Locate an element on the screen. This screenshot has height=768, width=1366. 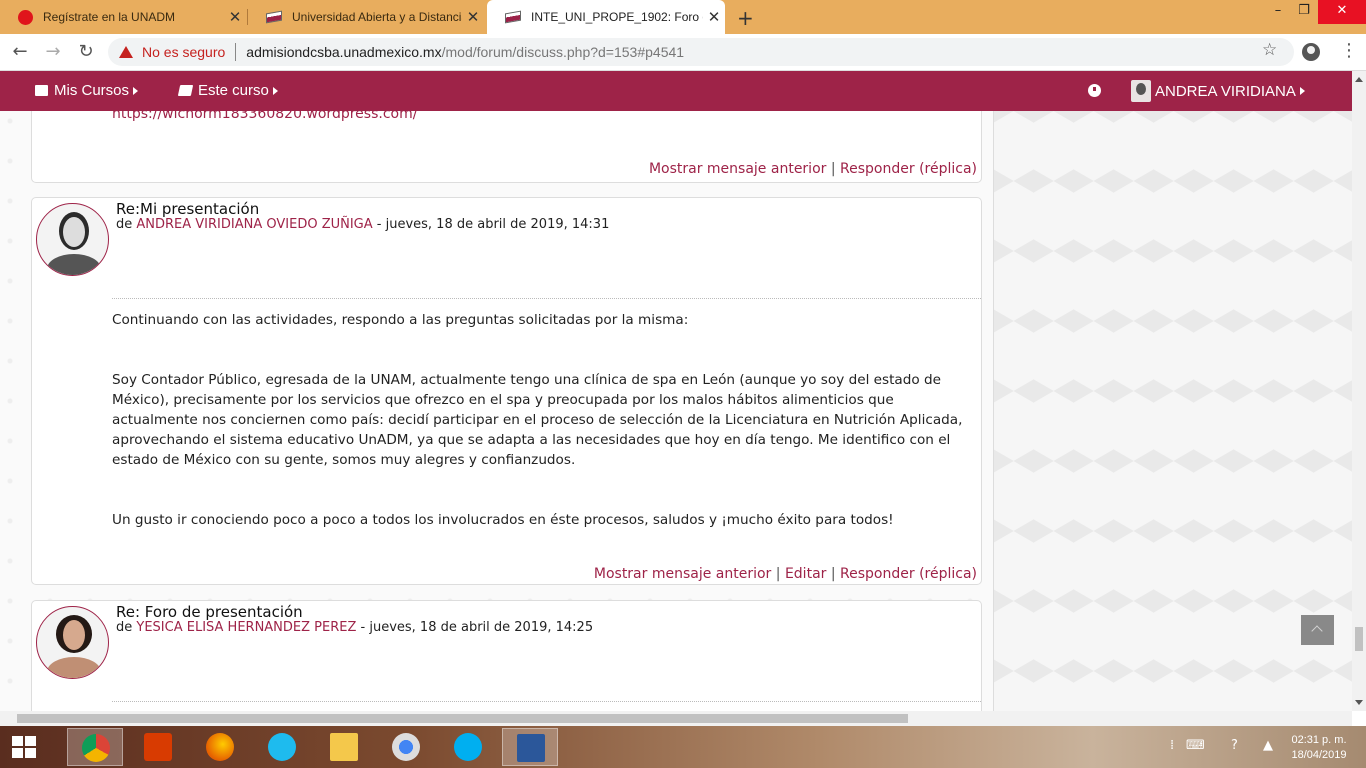
windows-start-icon is located at coordinates (25, 747).